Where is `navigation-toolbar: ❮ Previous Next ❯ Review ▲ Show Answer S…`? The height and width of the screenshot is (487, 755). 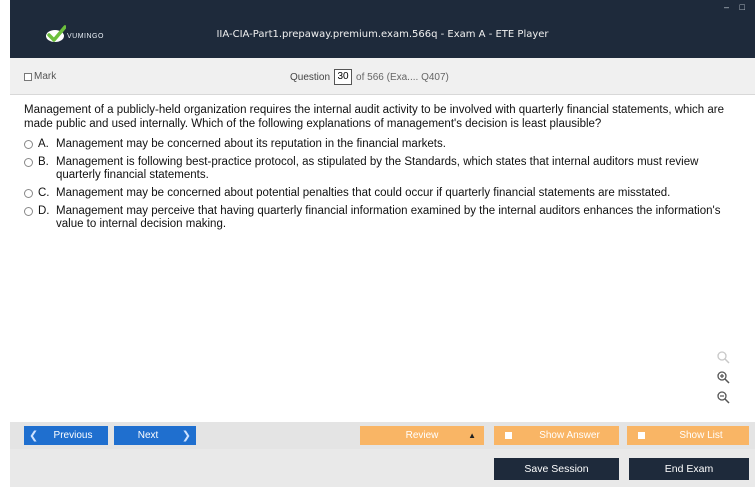
navigation-toolbar: ❮ Previous Next ❯ Review ▲ Show Answer S… is located at coordinates (382, 435).